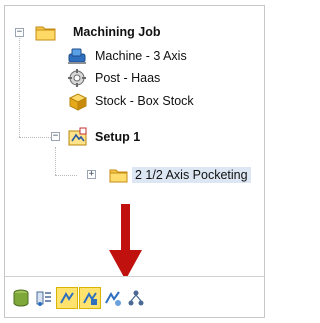 Image resolution: width=320 pixels, height=323 pixels. What do you see at coordinates (191, 175) in the screenshot?
I see `tree-node-label: 2 1/2 Axis Pocketing` at bounding box center [191, 175].